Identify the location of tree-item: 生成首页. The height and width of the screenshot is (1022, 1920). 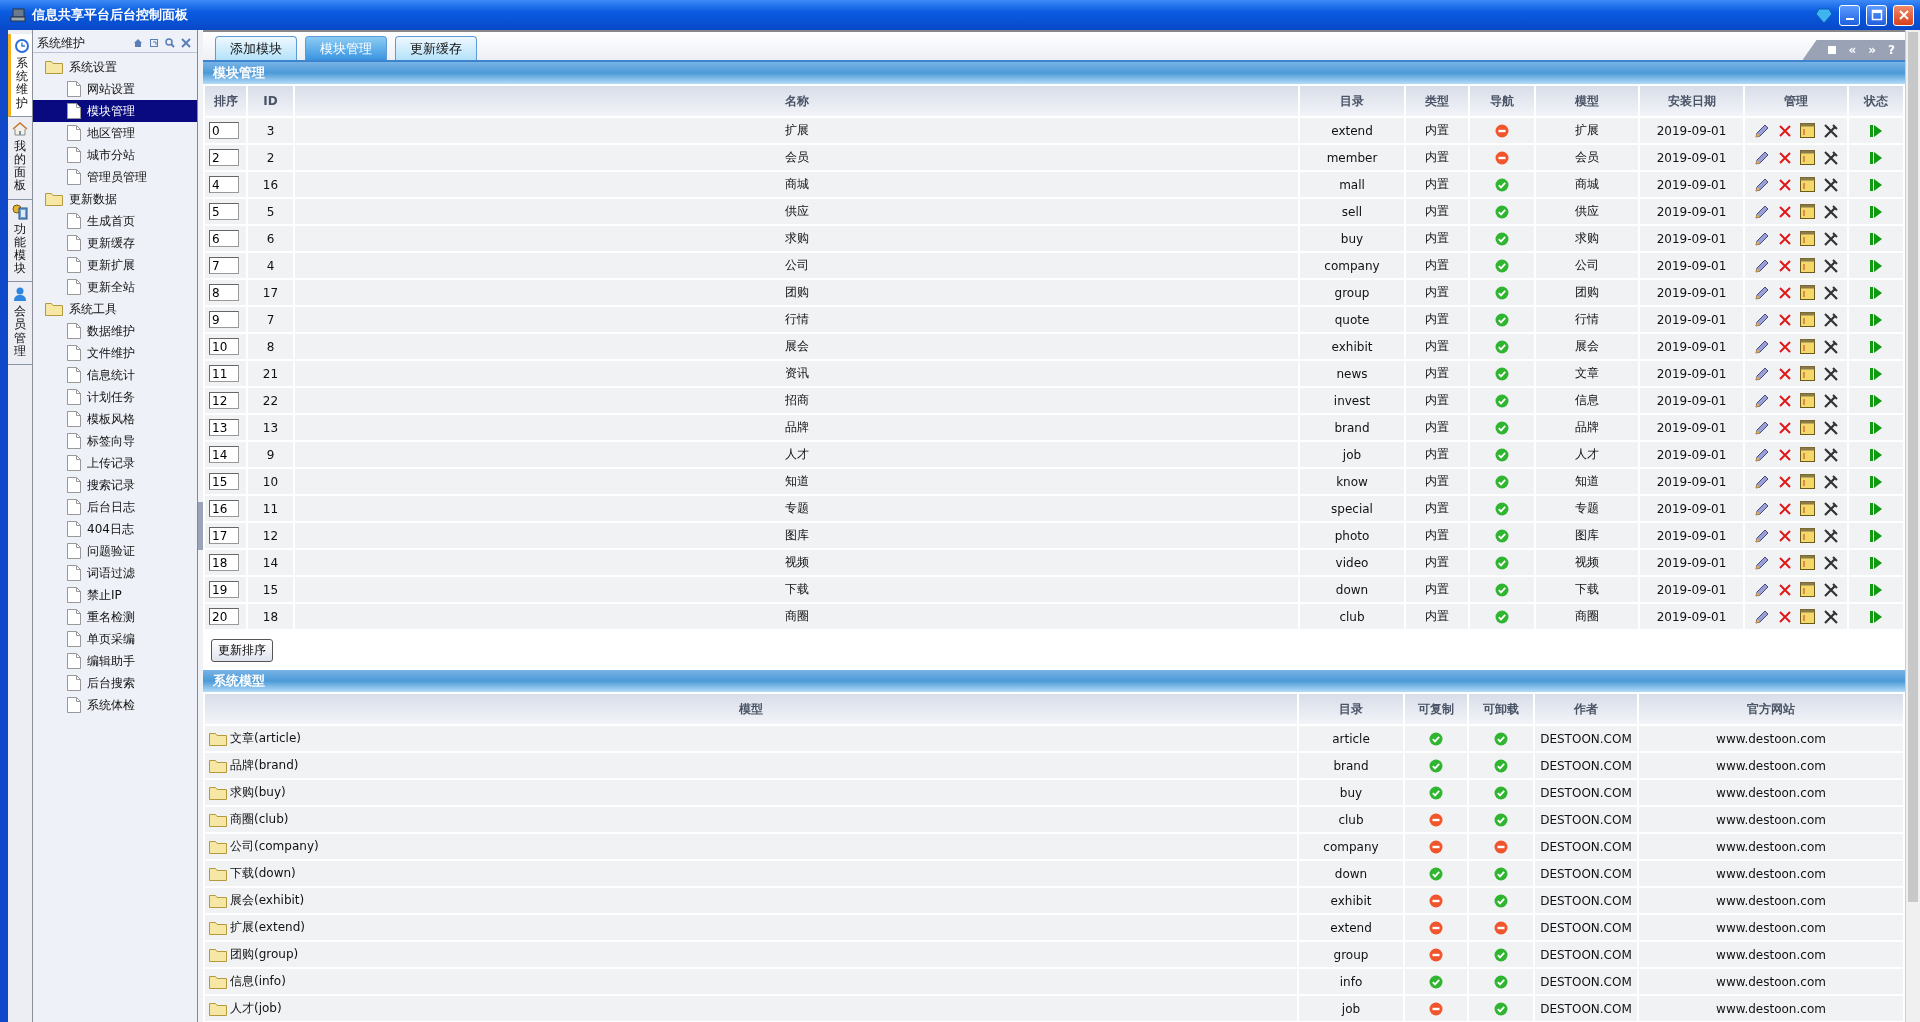
(115, 221).